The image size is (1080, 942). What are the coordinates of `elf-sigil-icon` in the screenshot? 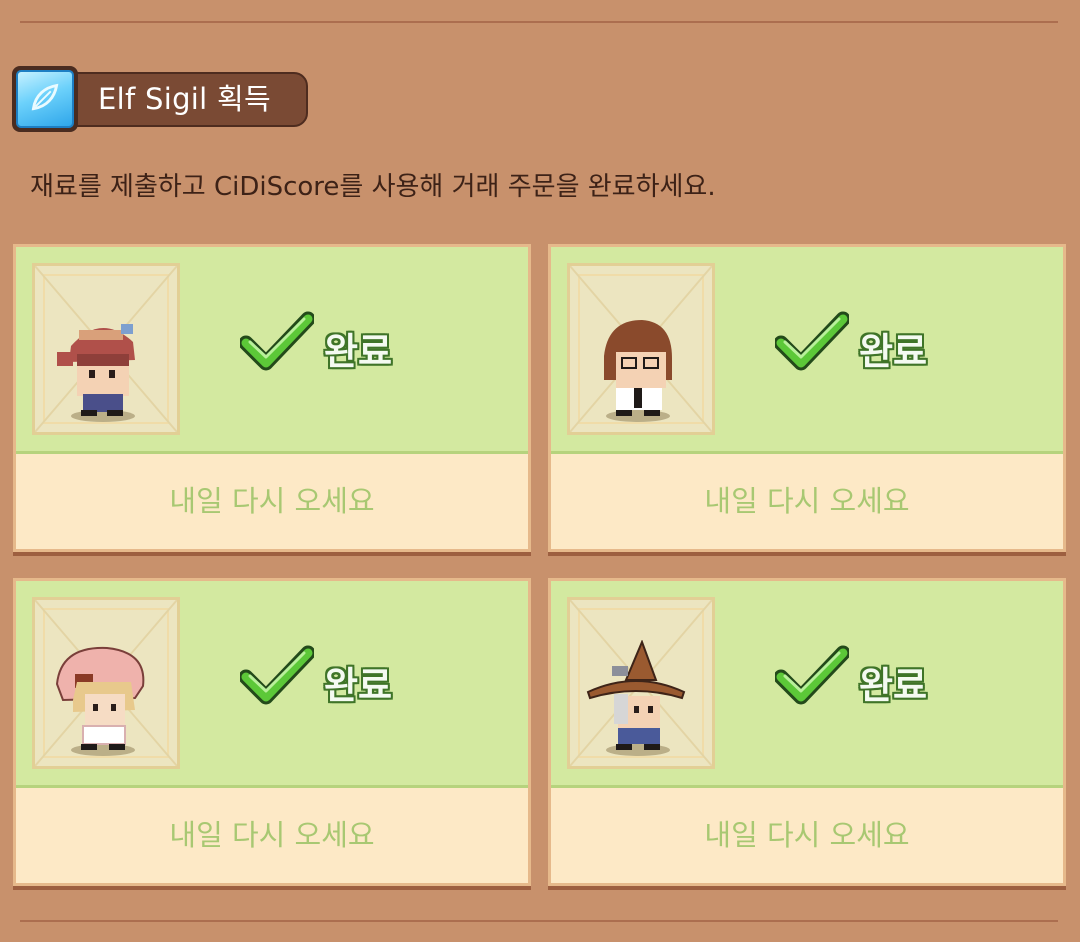 It's located at (45, 99).